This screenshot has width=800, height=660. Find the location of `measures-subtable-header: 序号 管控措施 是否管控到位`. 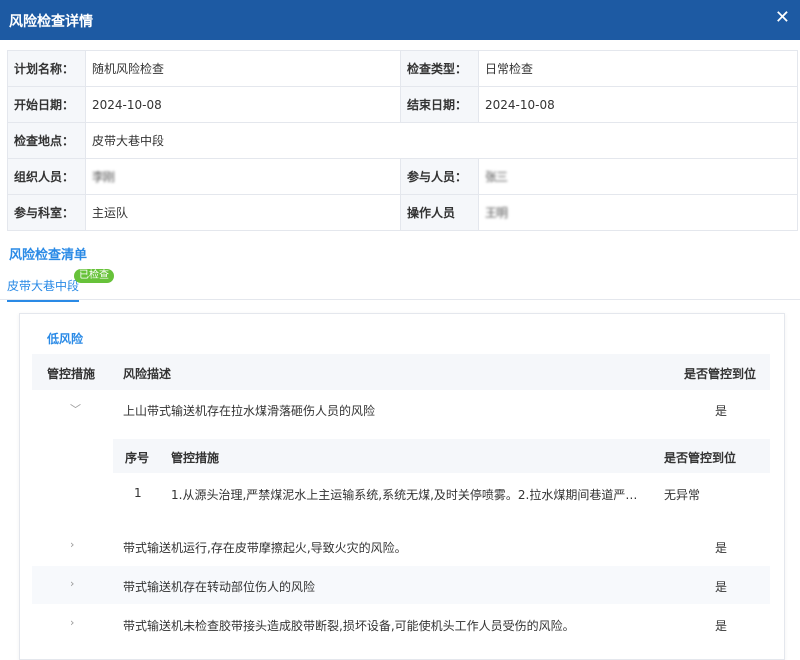

measures-subtable-header: 序号 管控措施 是否管控到位 is located at coordinates (441, 456).